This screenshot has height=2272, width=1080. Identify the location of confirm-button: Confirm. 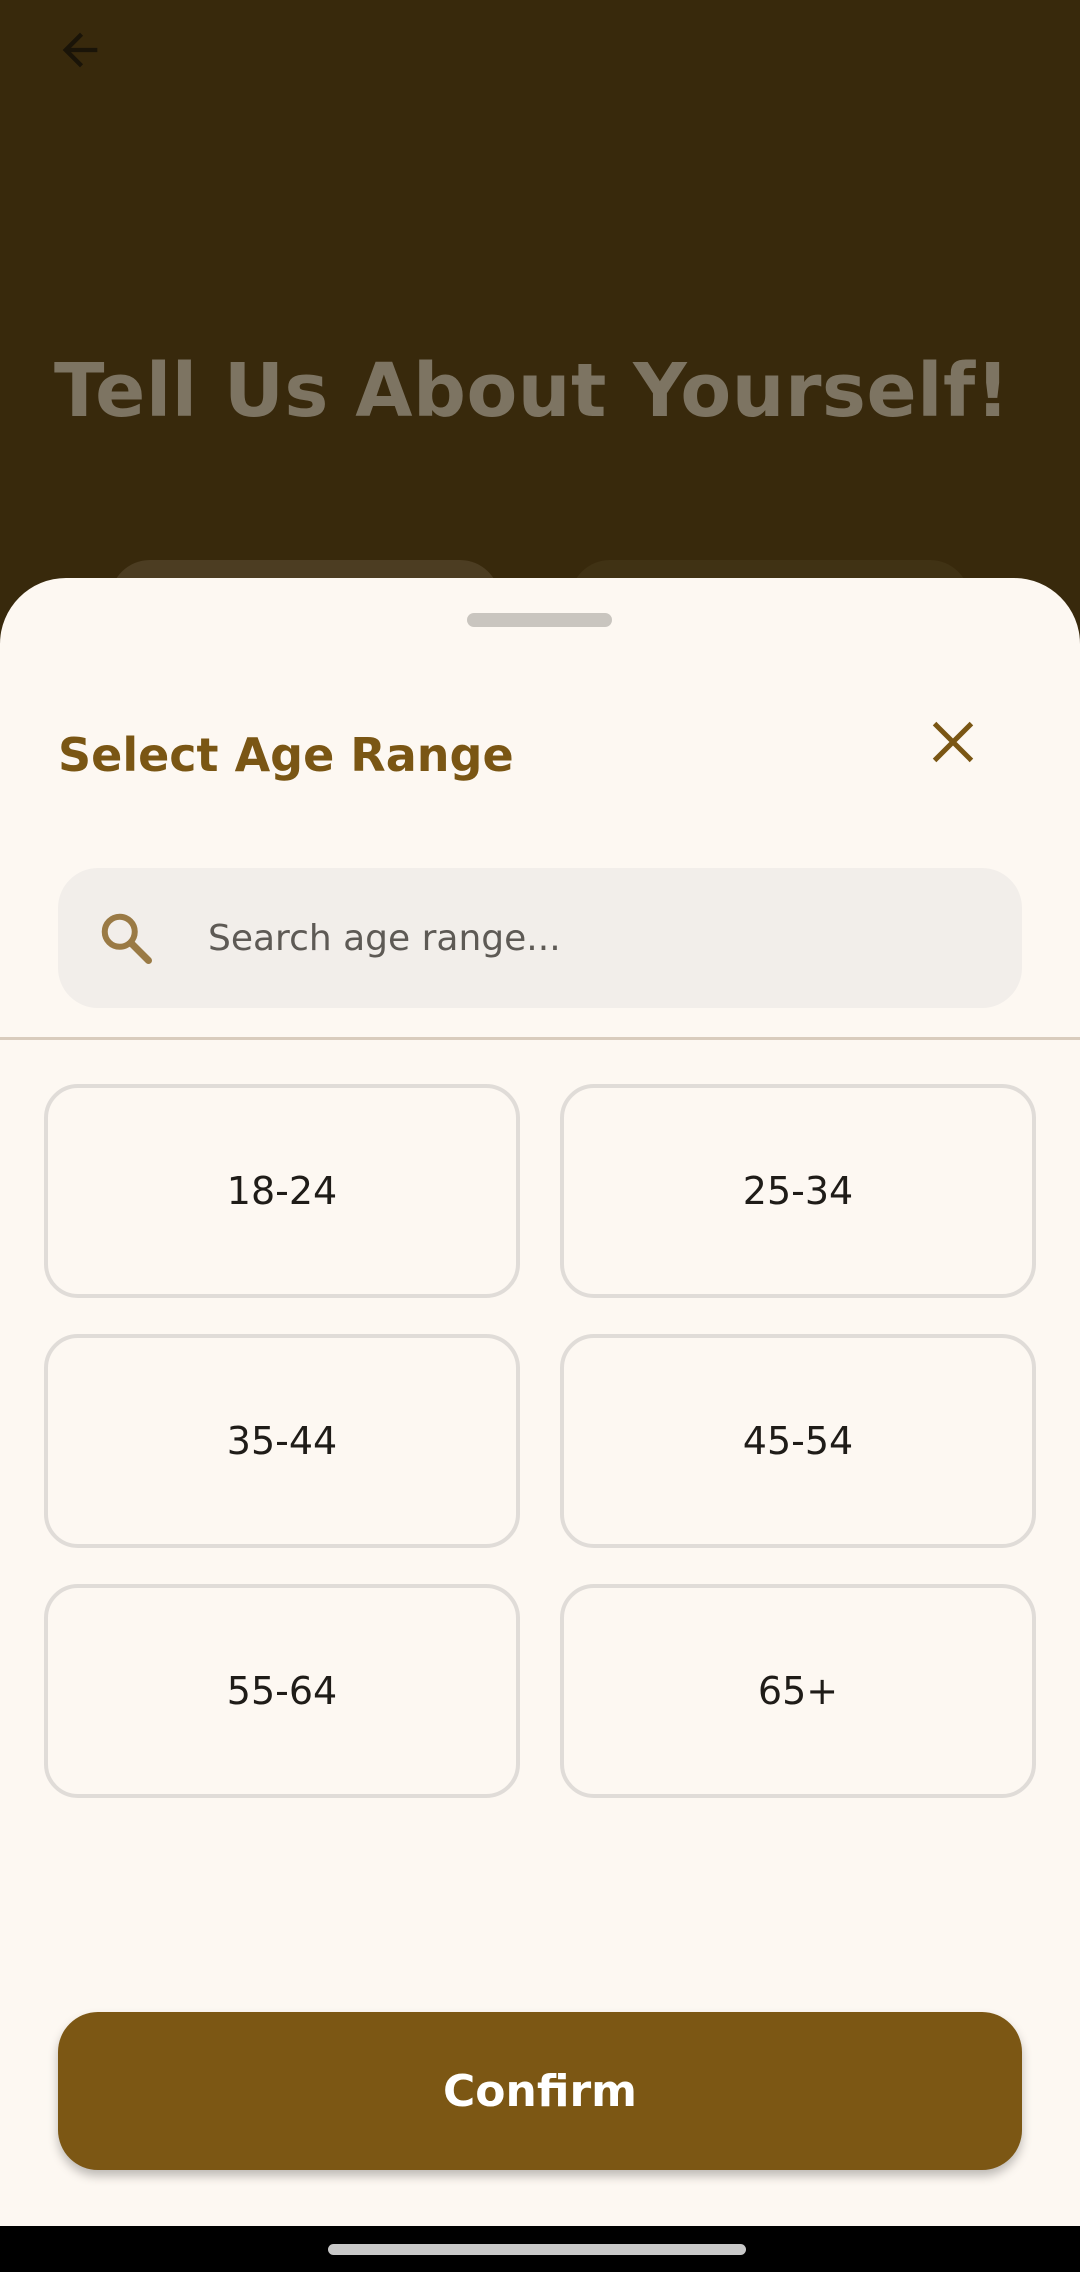
(540, 2091).